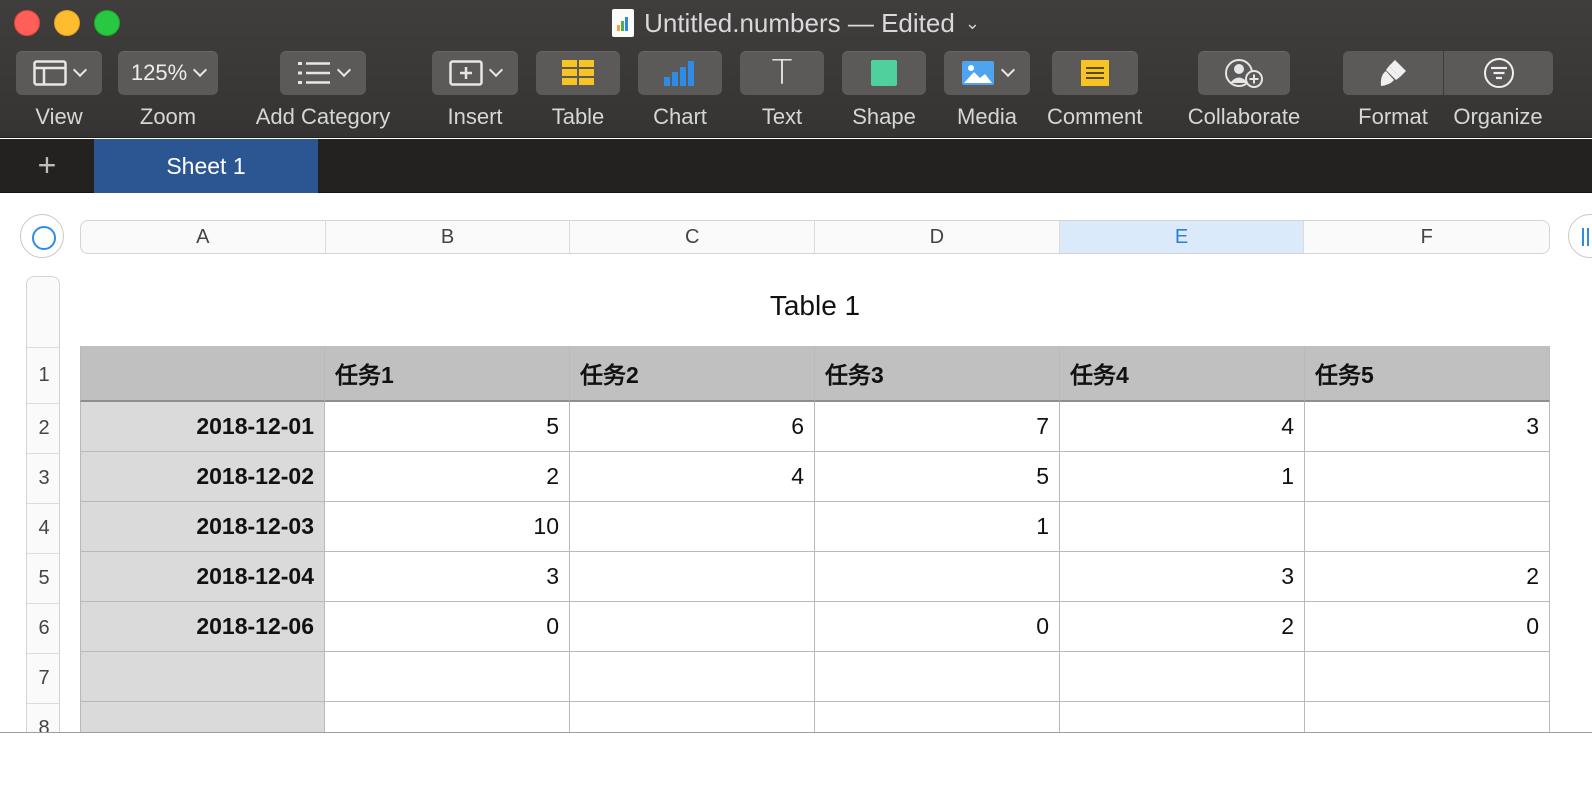  I want to click on header-cell: 任务3, so click(937, 374).